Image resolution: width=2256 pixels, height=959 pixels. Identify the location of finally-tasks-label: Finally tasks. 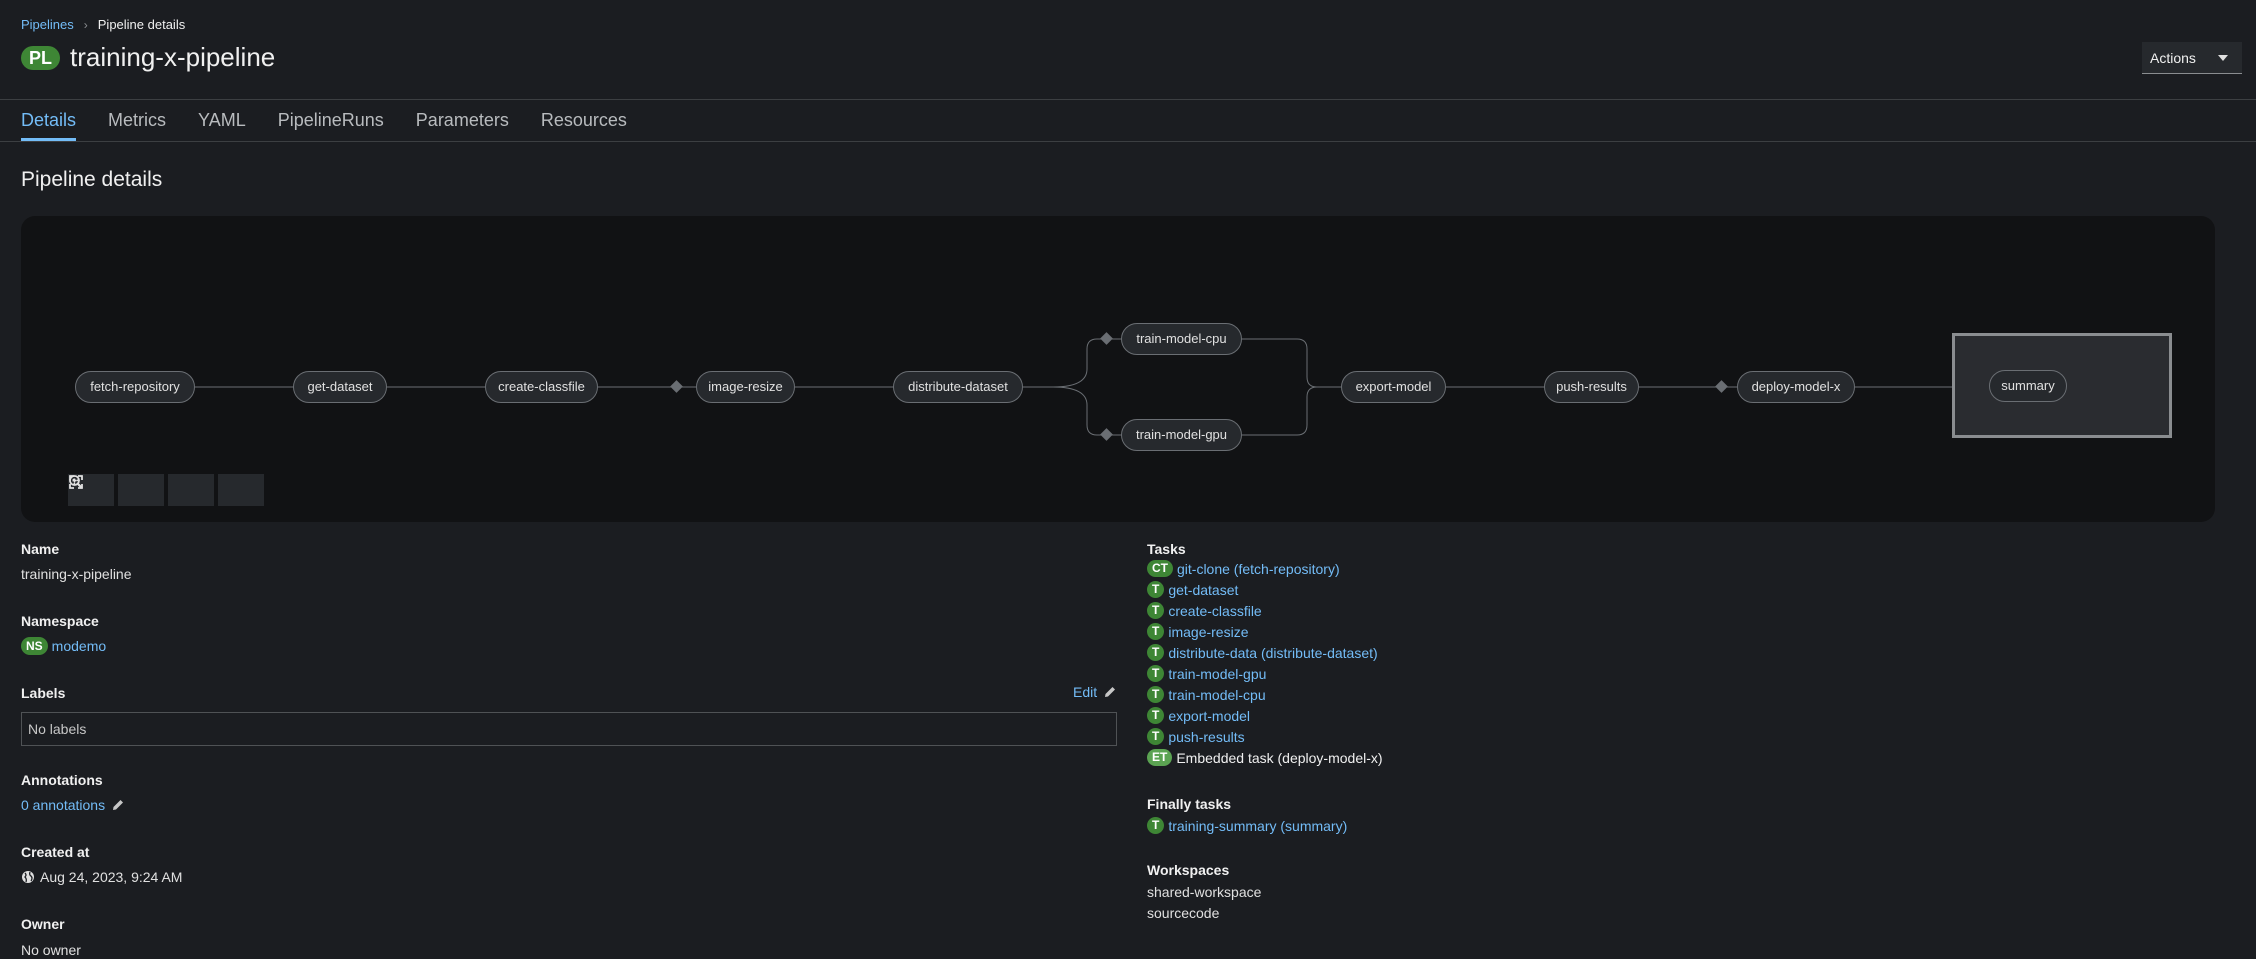
(1189, 804).